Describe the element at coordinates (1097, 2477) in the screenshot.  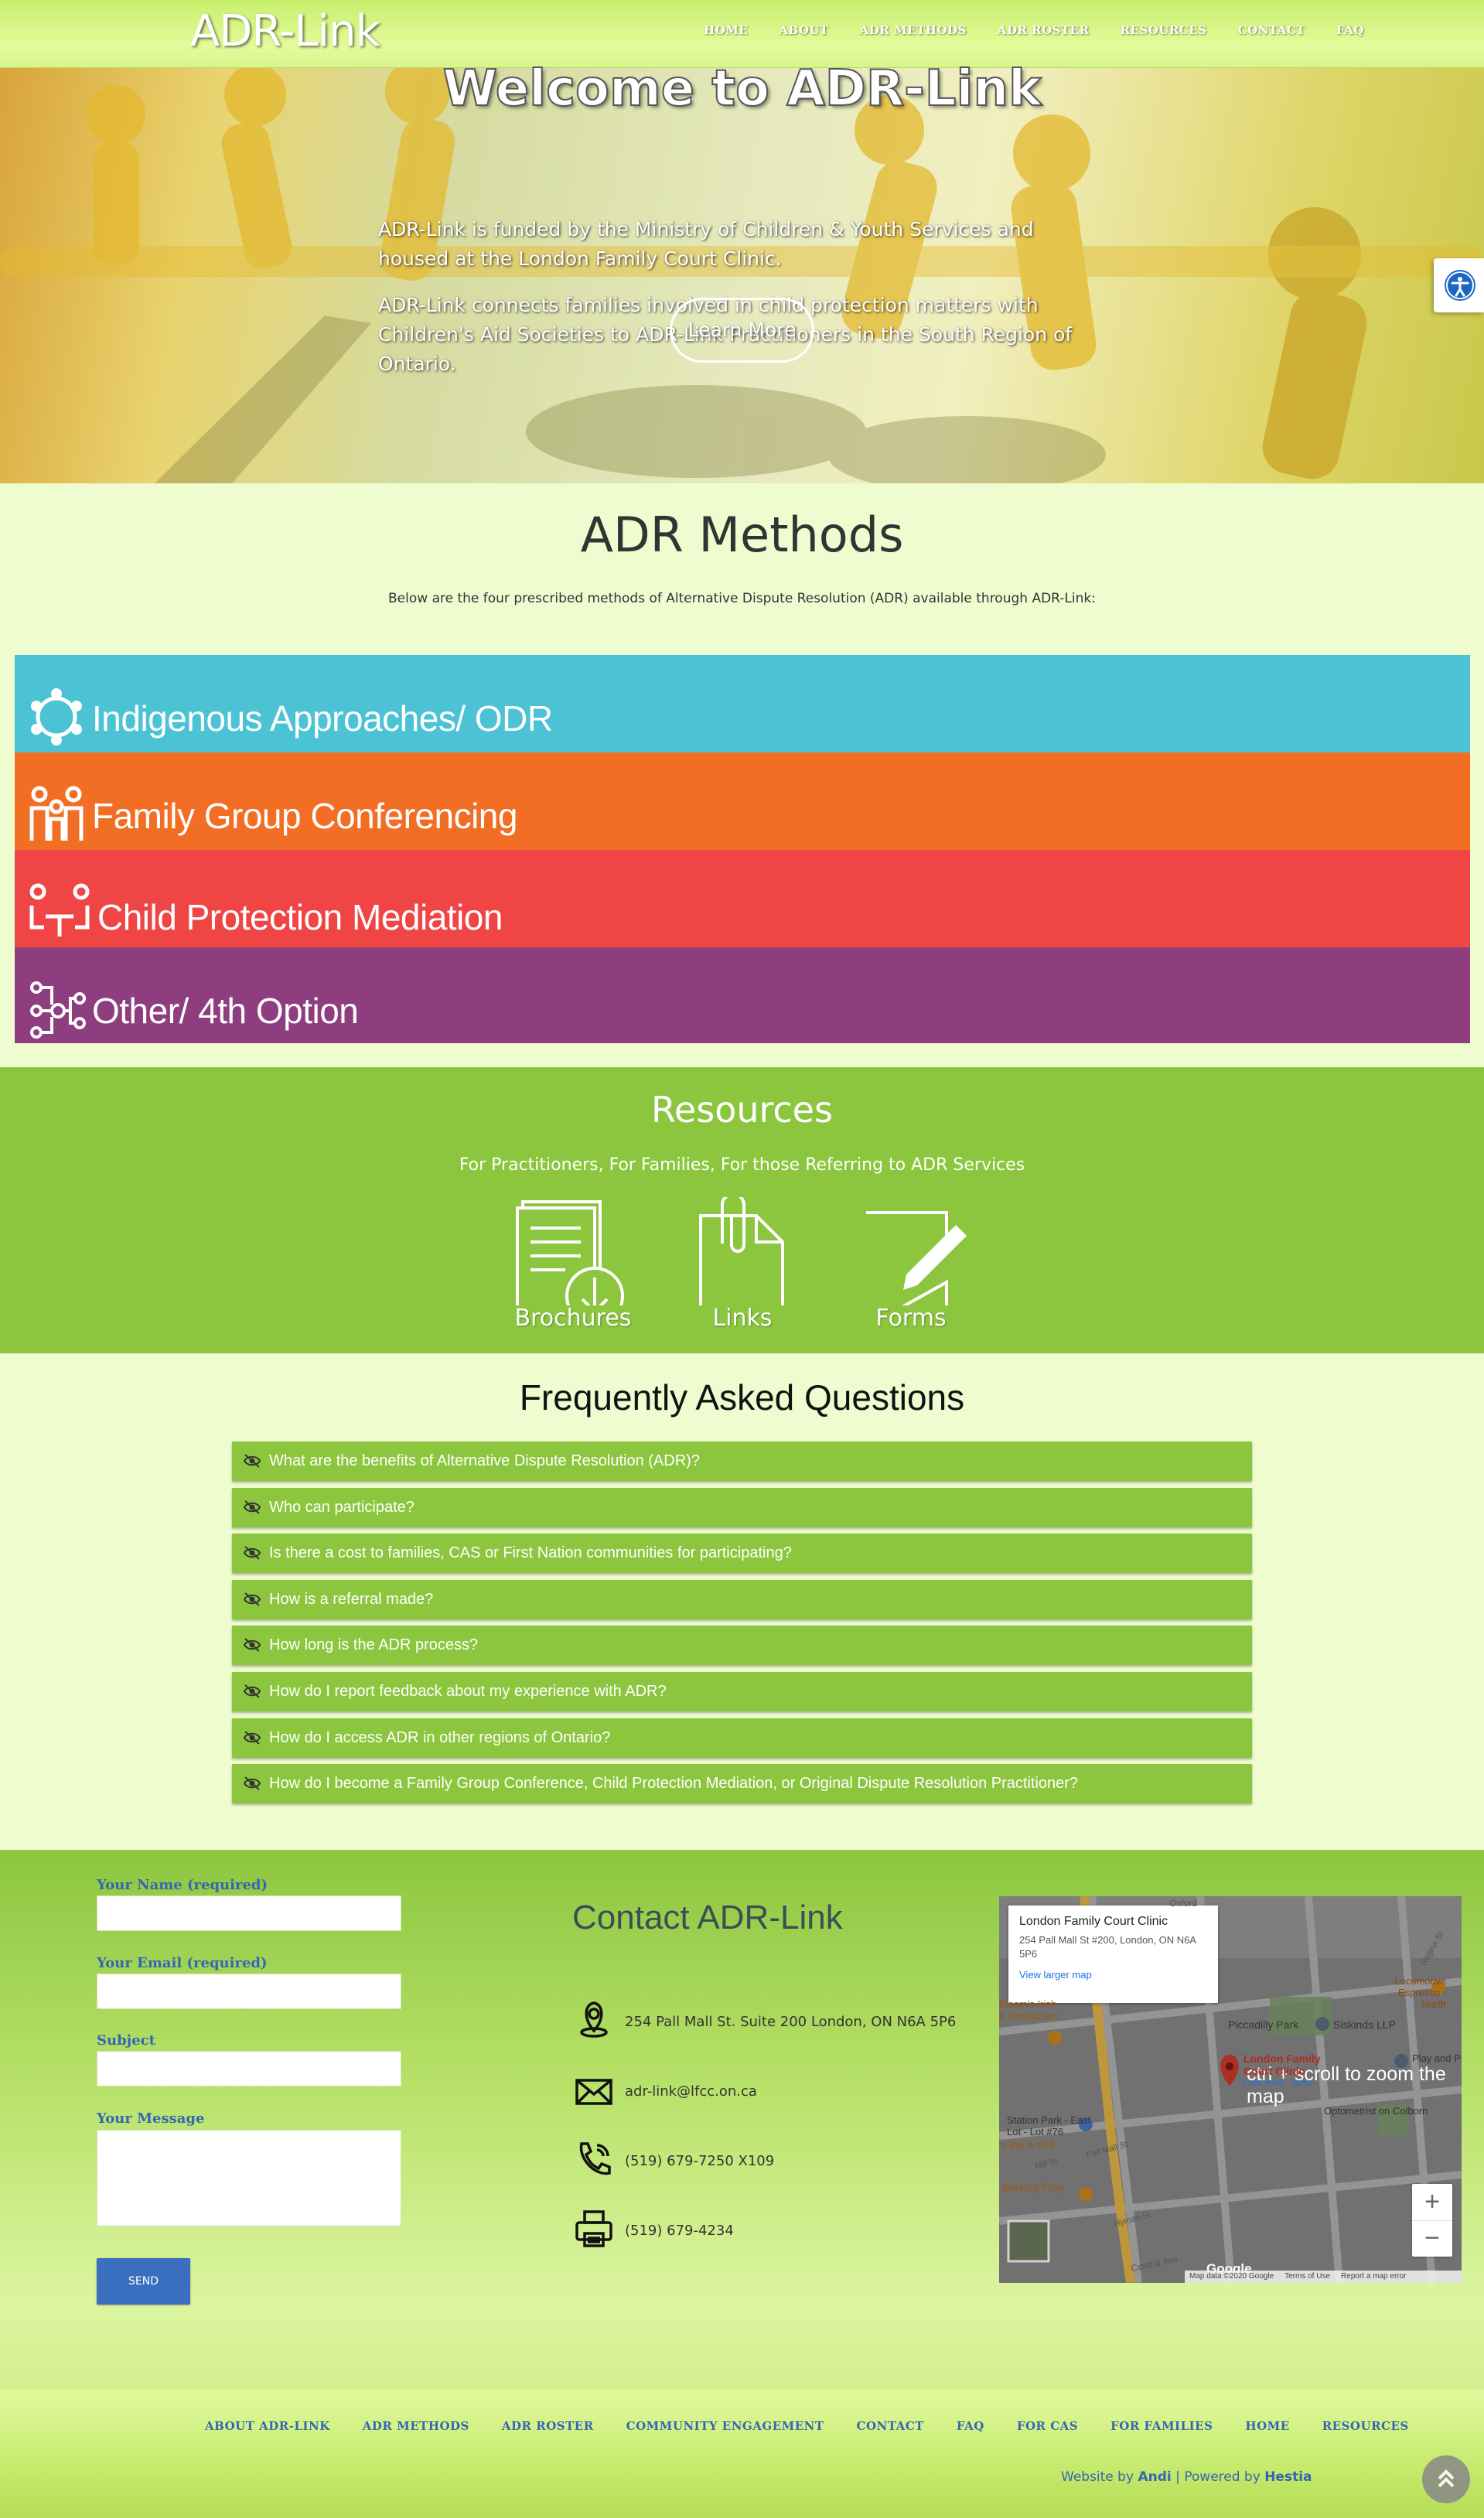
I see `credit-prefix: Website by` at that location.